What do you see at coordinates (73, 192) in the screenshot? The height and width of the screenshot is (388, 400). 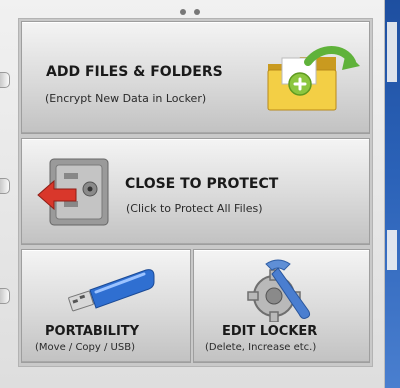 I see `safe-icon` at bounding box center [73, 192].